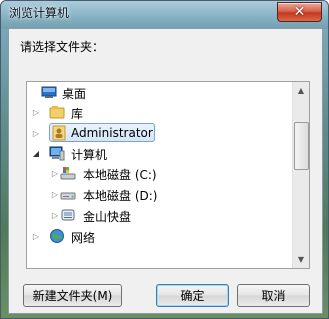 The height and width of the screenshot is (319, 329). I want to click on library-icon, so click(57, 112).